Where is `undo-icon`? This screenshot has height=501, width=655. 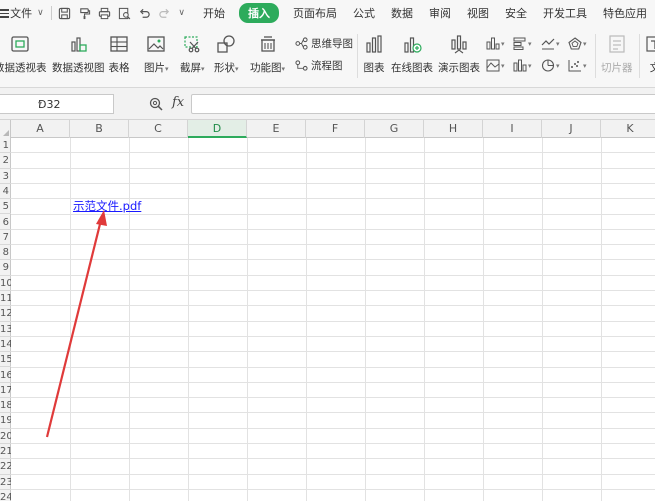
undo-icon is located at coordinates (144, 13).